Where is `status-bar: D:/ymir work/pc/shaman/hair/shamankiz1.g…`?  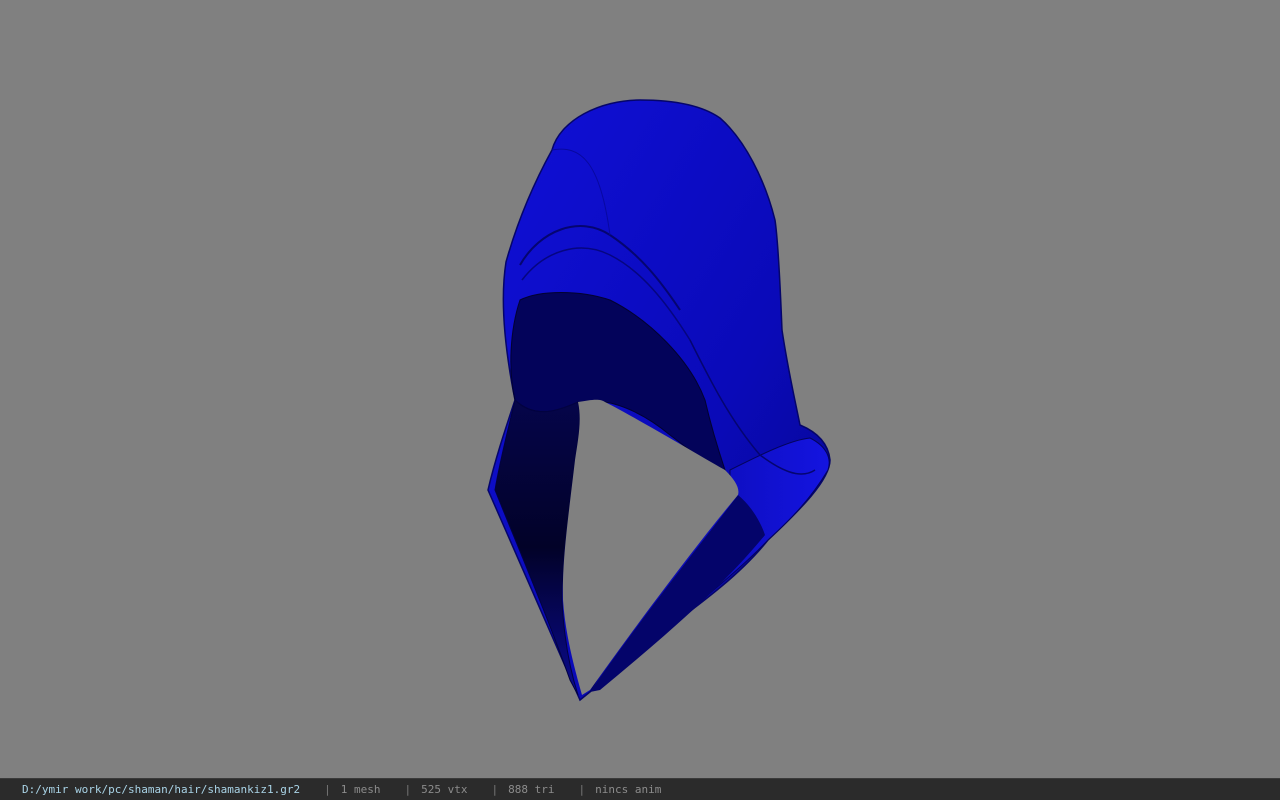
status-bar: D:/ymir work/pc/shaman/hair/shamankiz1.g… is located at coordinates (640, 789).